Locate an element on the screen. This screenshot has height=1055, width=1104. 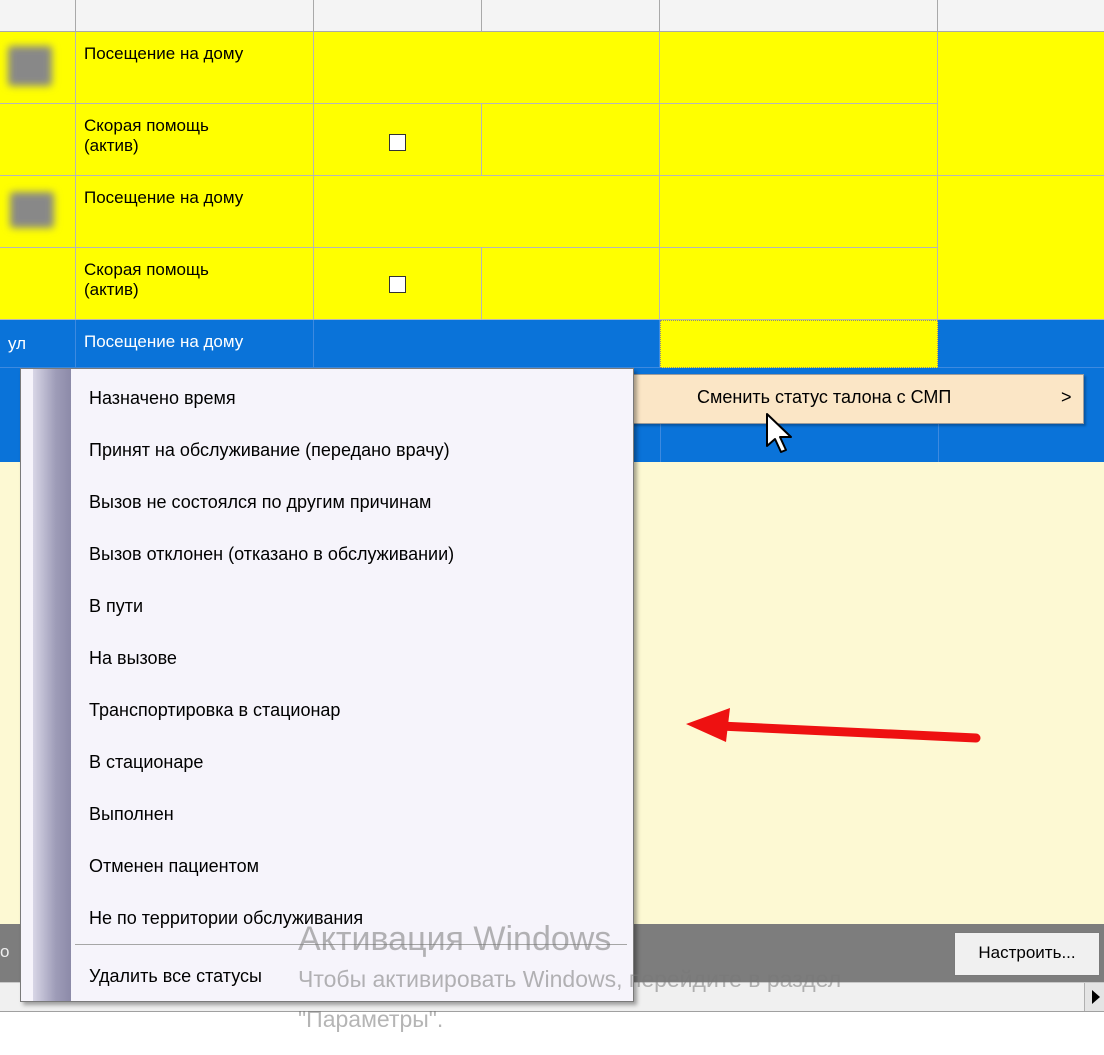
row-4-checkbox-cell is located at coordinates (398, 284).